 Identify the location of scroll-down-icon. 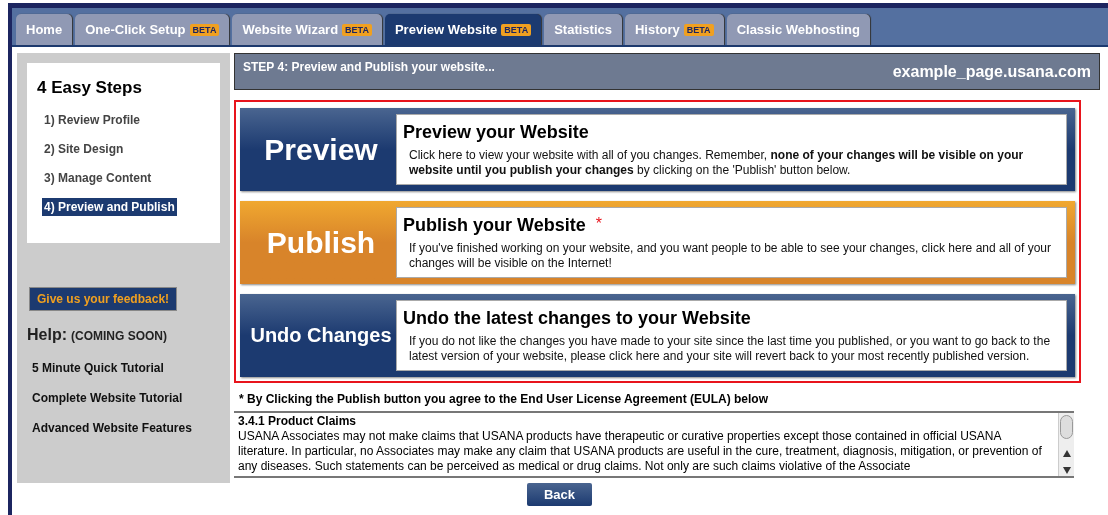
(1066, 470).